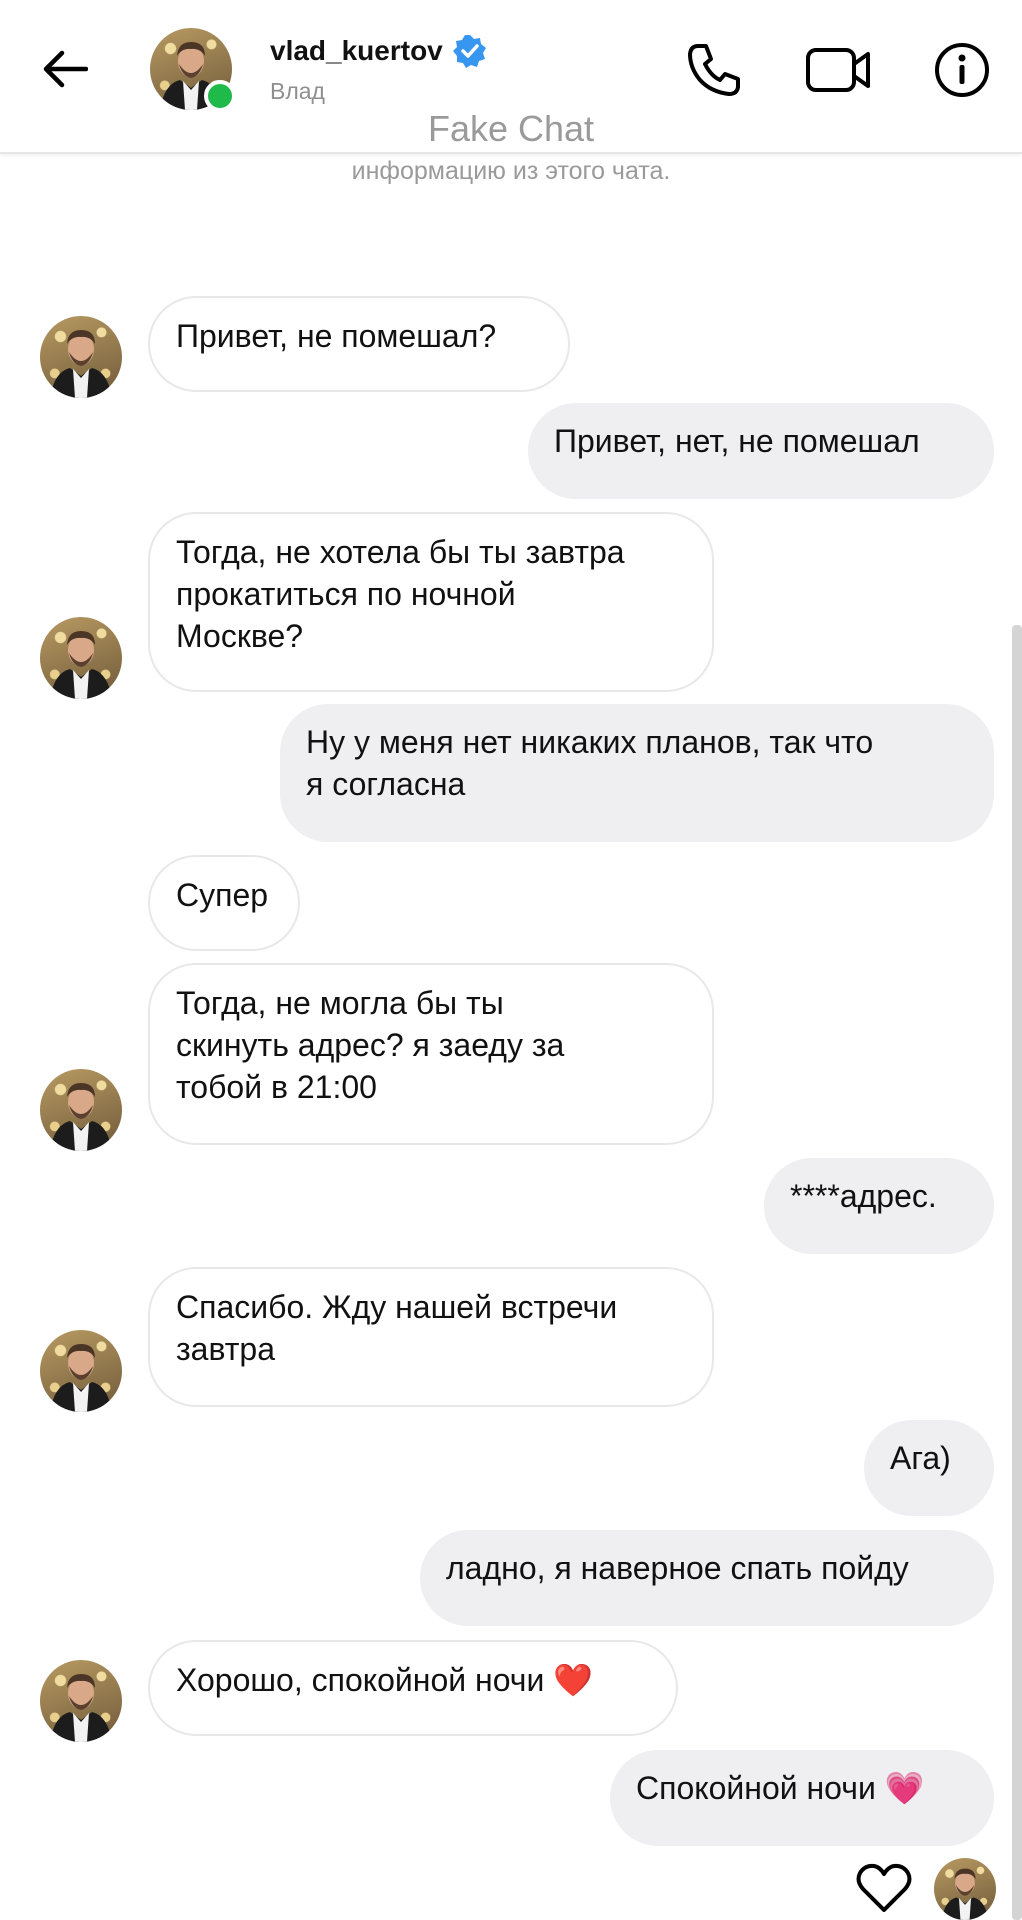 Image resolution: width=1022 pixels, height=1920 pixels. What do you see at coordinates (413, 1688) in the screenshot?
I see `message-bubble-incoming: Хорошо, спокойной ночи ❤️` at bounding box center [413, 1688].